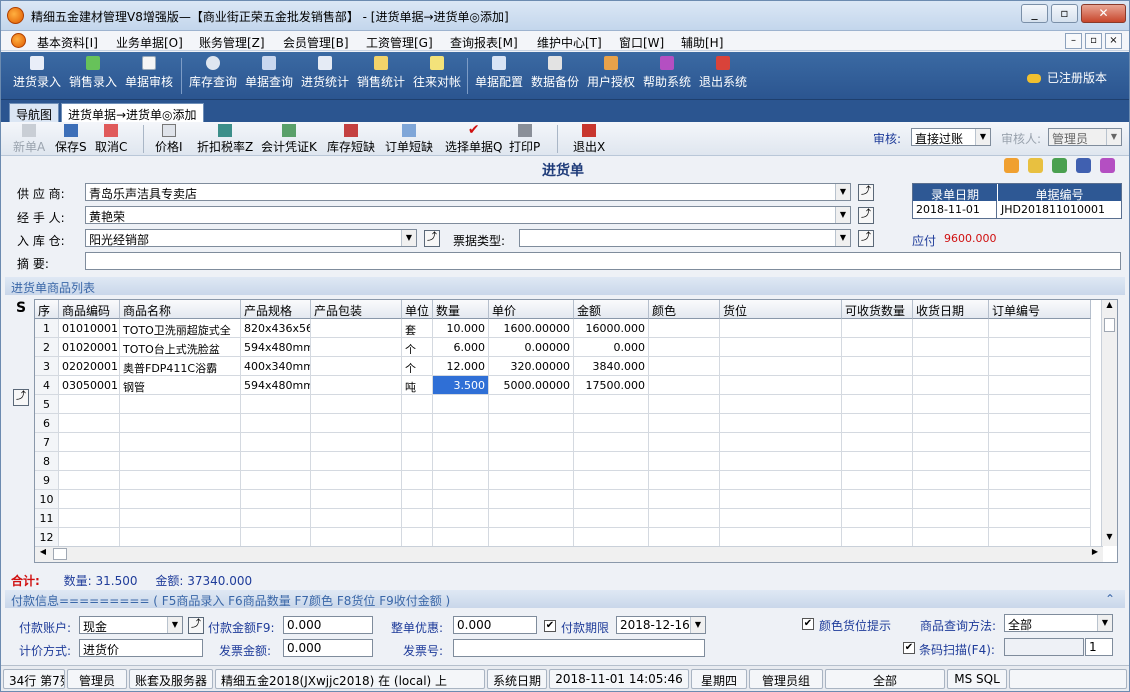 The height and width of the screenshot is (692, 1130). I want to click on cell-code: 03050001, so click(89, 385).